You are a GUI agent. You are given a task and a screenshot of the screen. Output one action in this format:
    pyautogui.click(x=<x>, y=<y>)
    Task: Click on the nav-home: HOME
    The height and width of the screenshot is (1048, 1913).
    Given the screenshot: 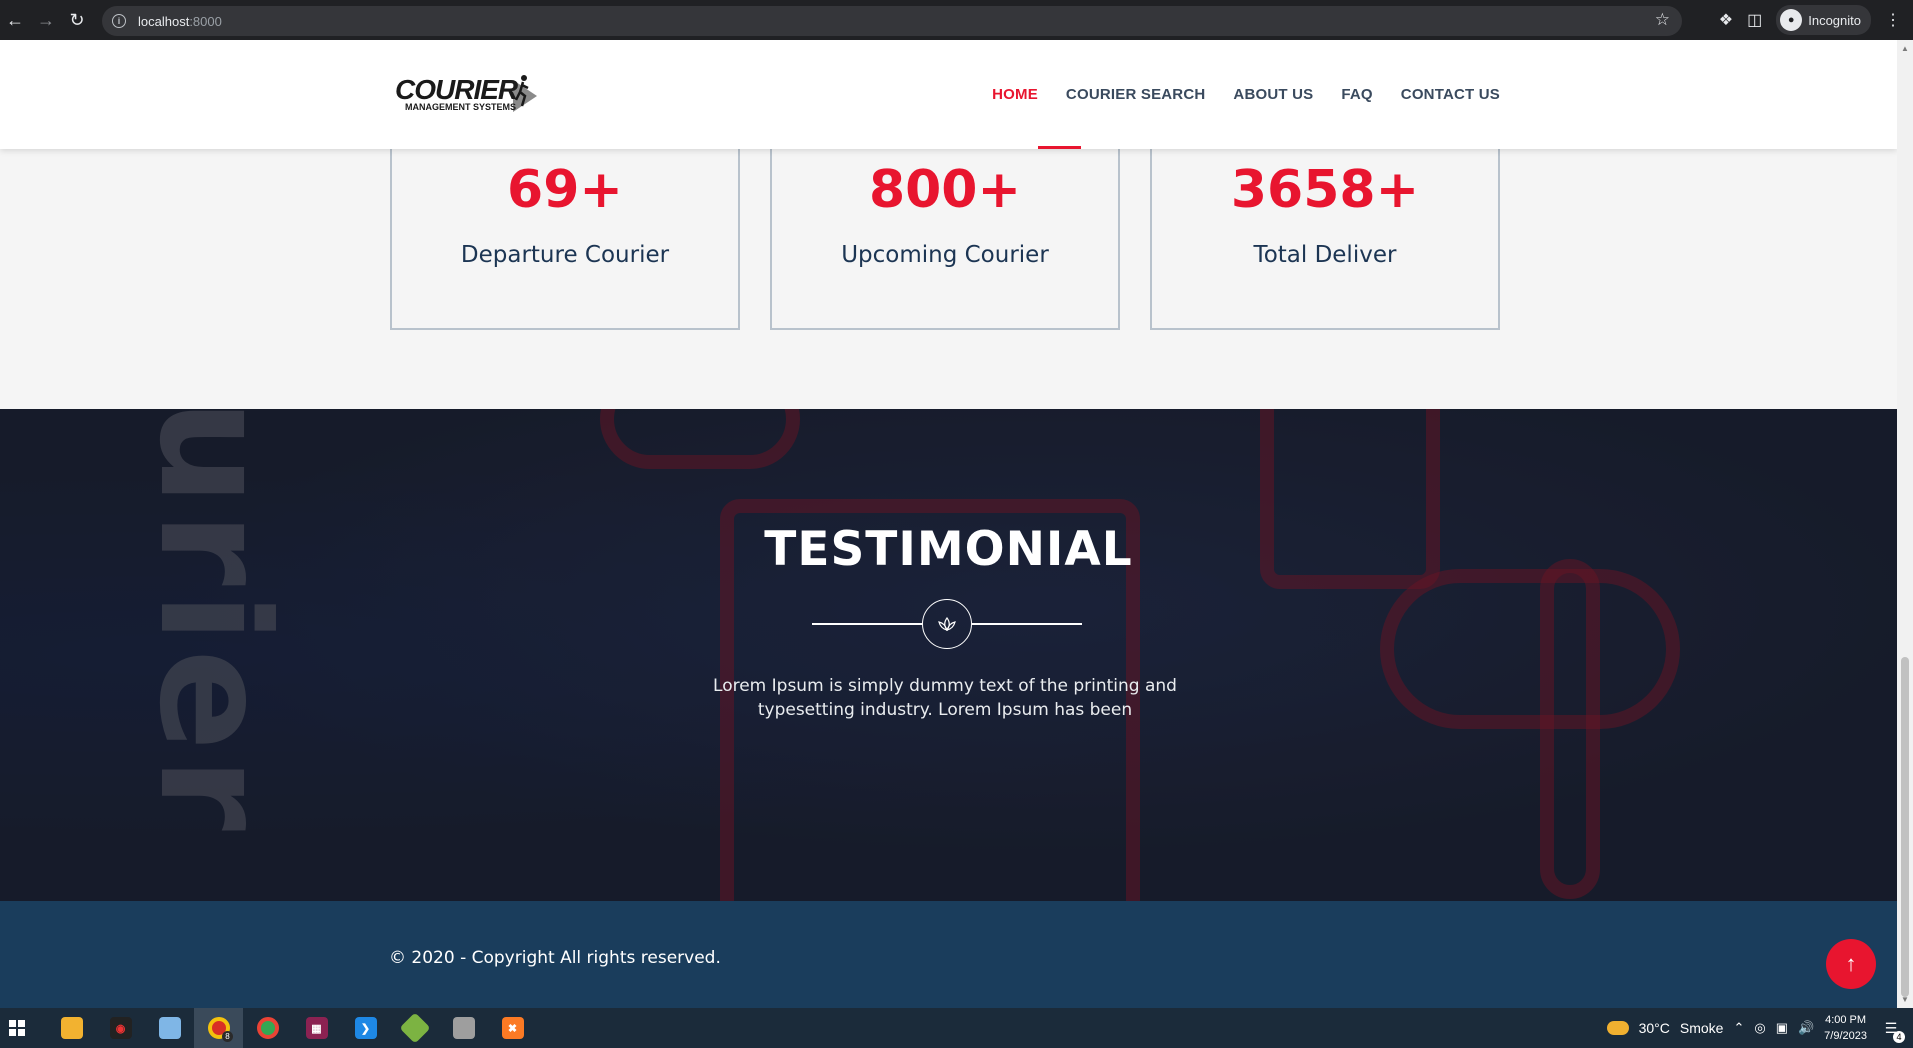 What is the action you would take?
    pyautogui.click(x=1015, y=94)
    